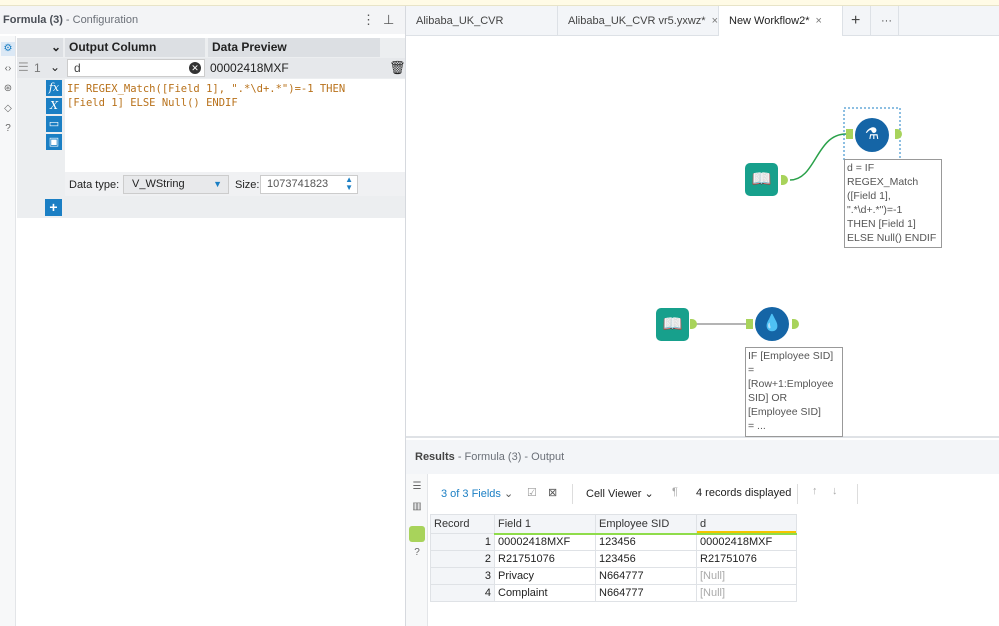 The width and height of the screenshot is (999, 626). What do you see at coordinates (815, 491) in the screenshot?
I see `arrow-up-icon: ↑` at bounding box center [815, 491].